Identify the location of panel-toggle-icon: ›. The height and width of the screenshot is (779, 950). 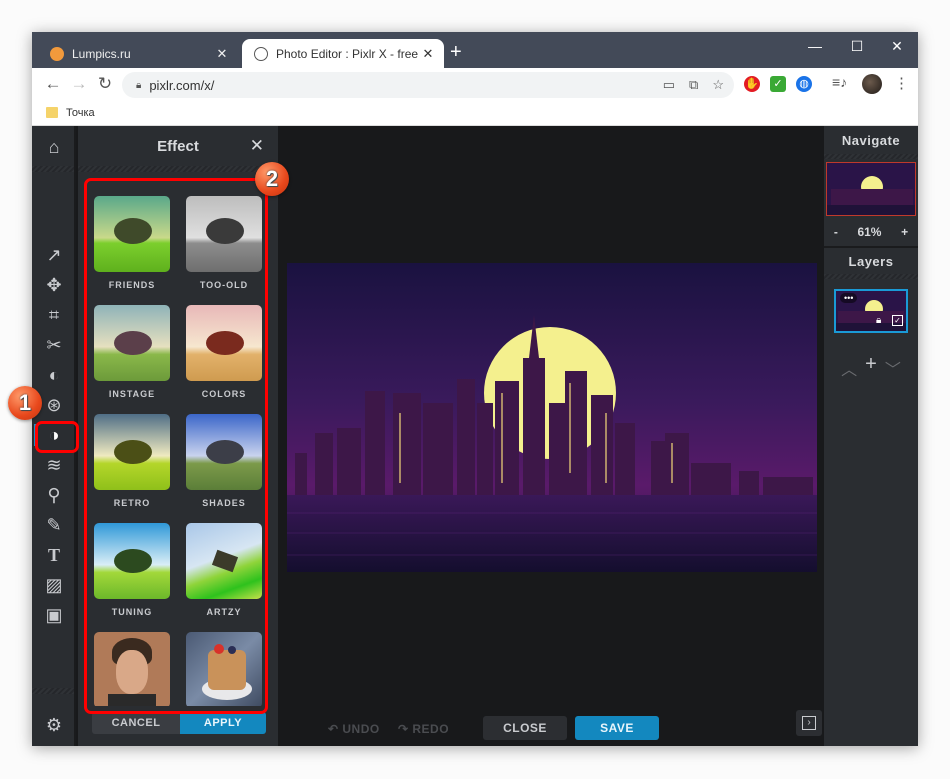
(809, 723).